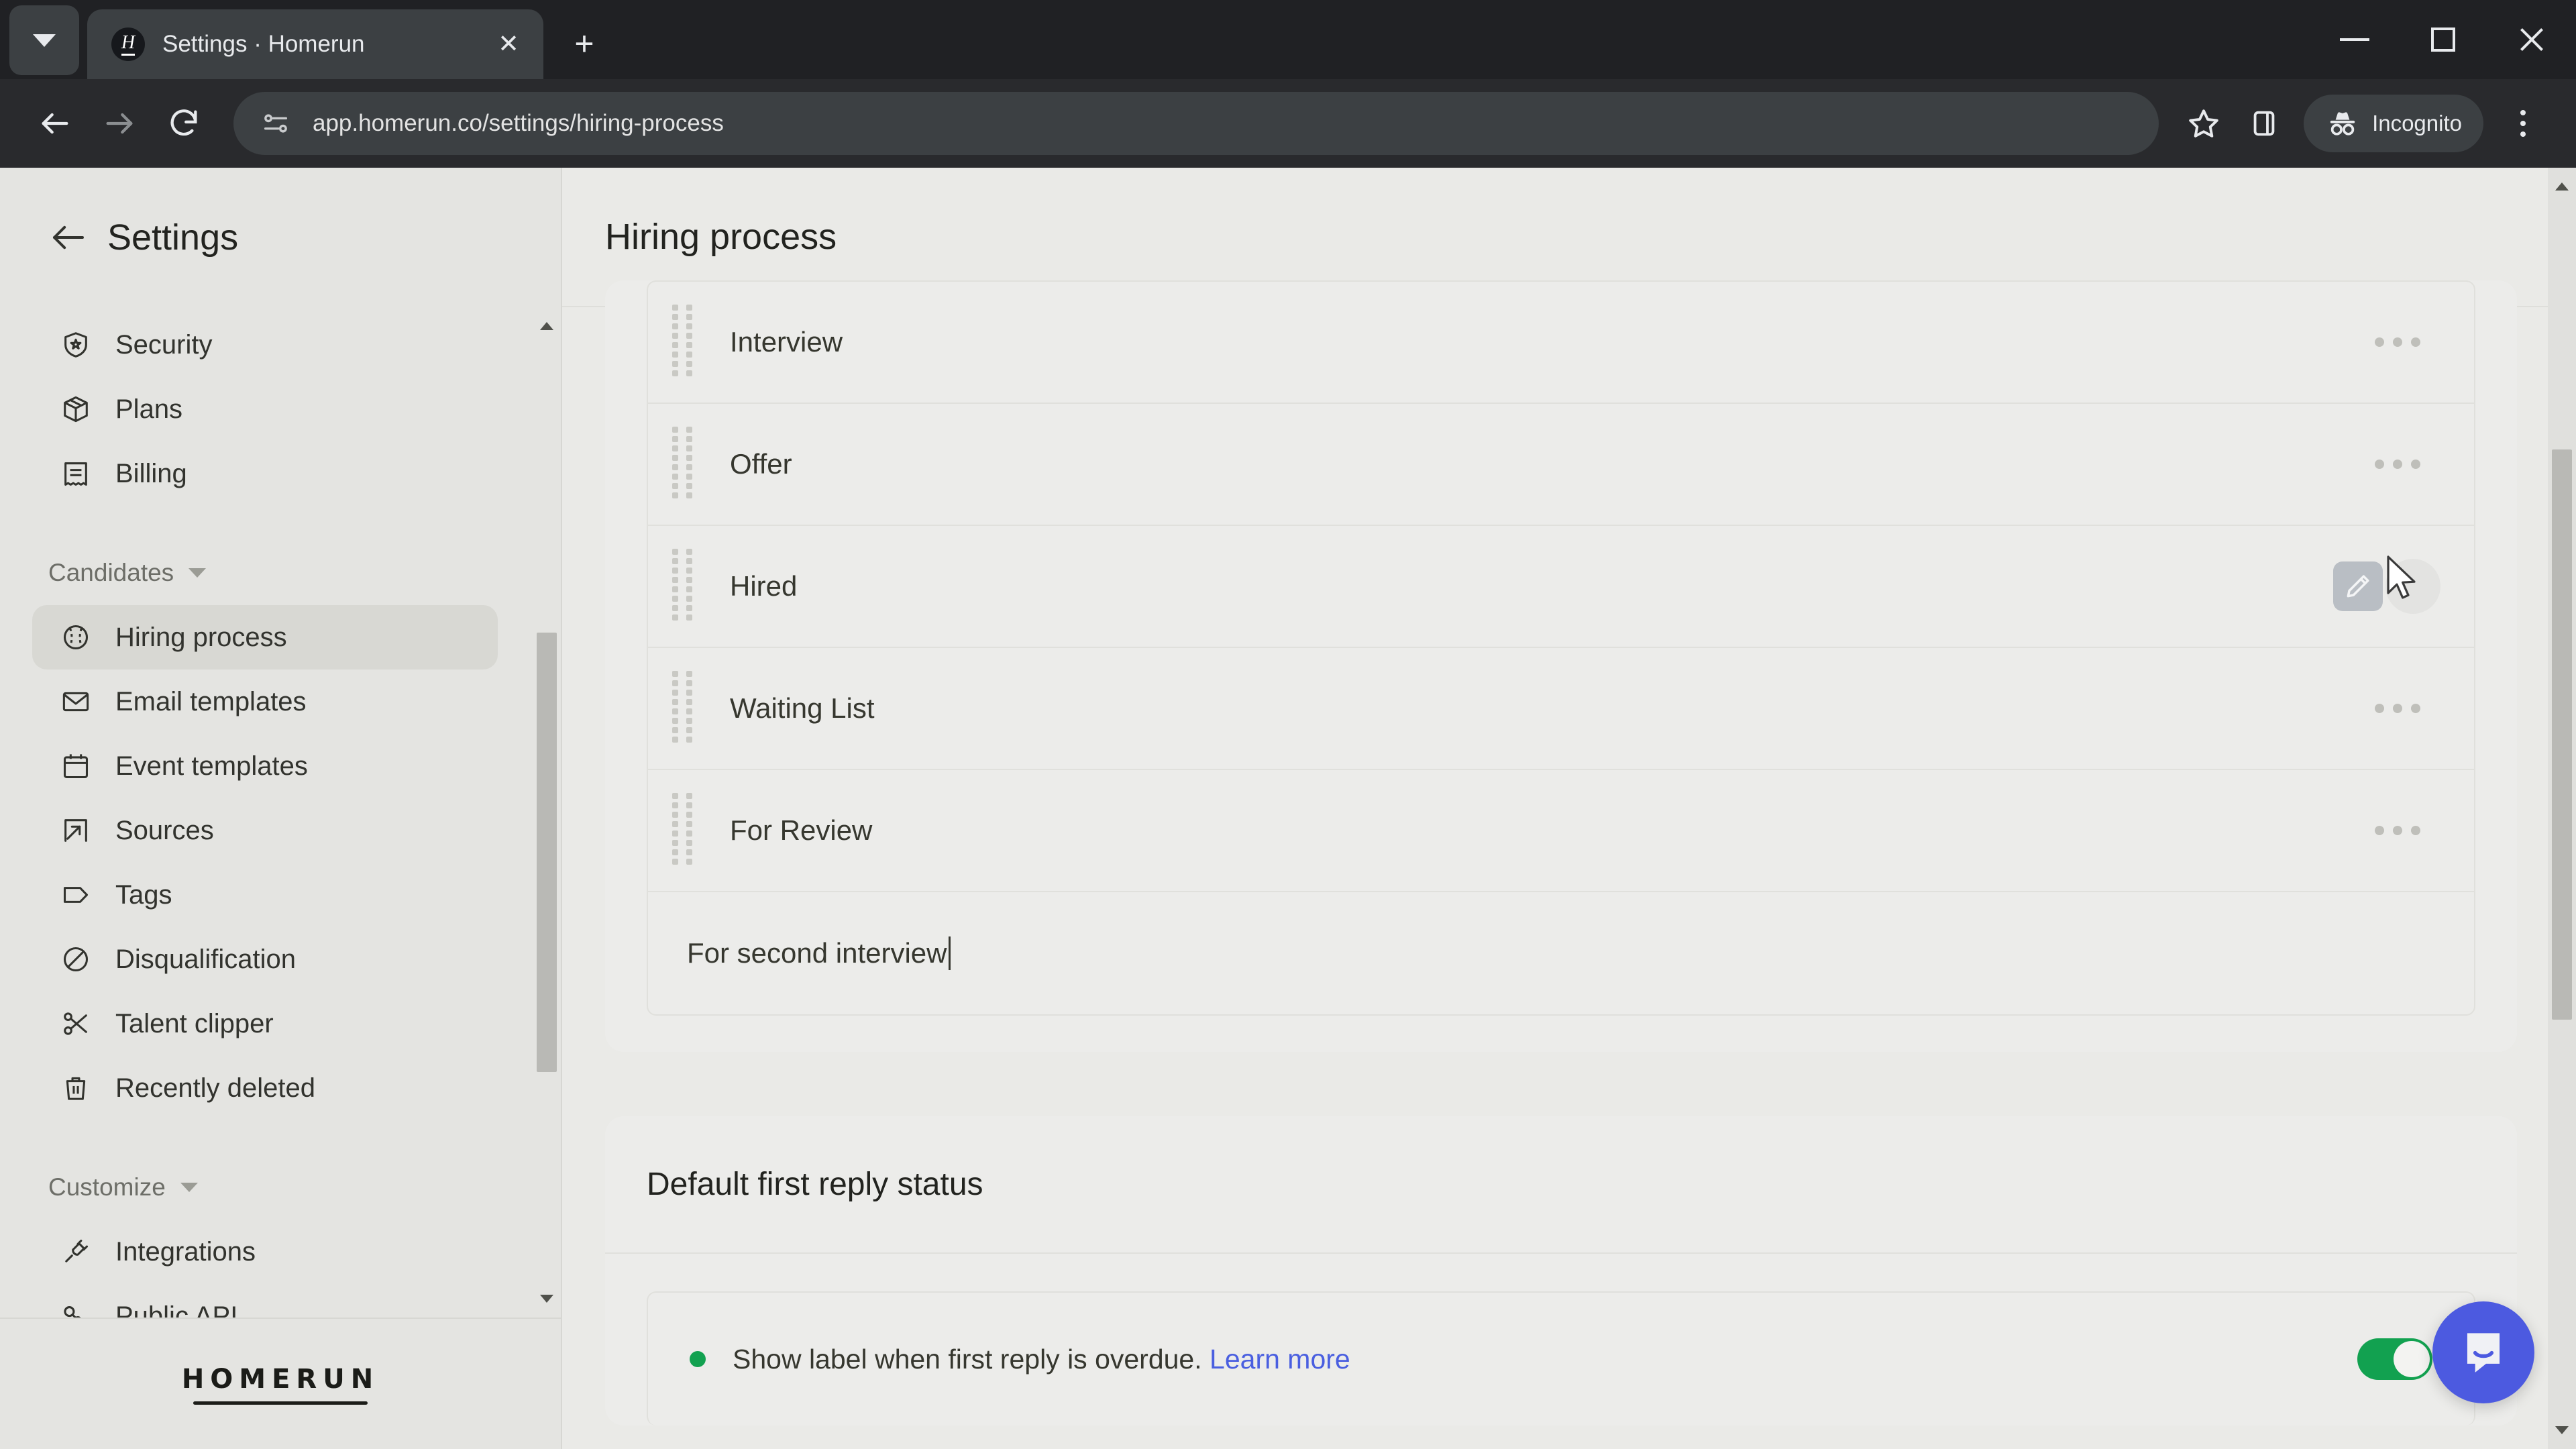 This screenshot has width=2576, height=1449. What do you see at coordinates (1561, 587) in the screenshot?
I see `stage-row-hired: Hired` at bounding box center [1561, 587].